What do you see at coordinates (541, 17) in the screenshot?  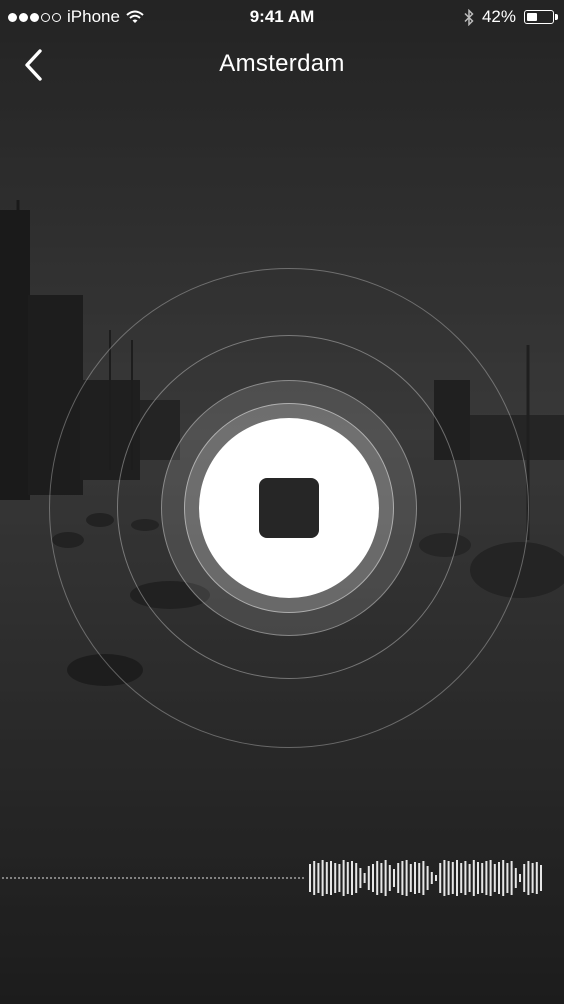 I see `battery-icon` at bounding box center [541, 17].